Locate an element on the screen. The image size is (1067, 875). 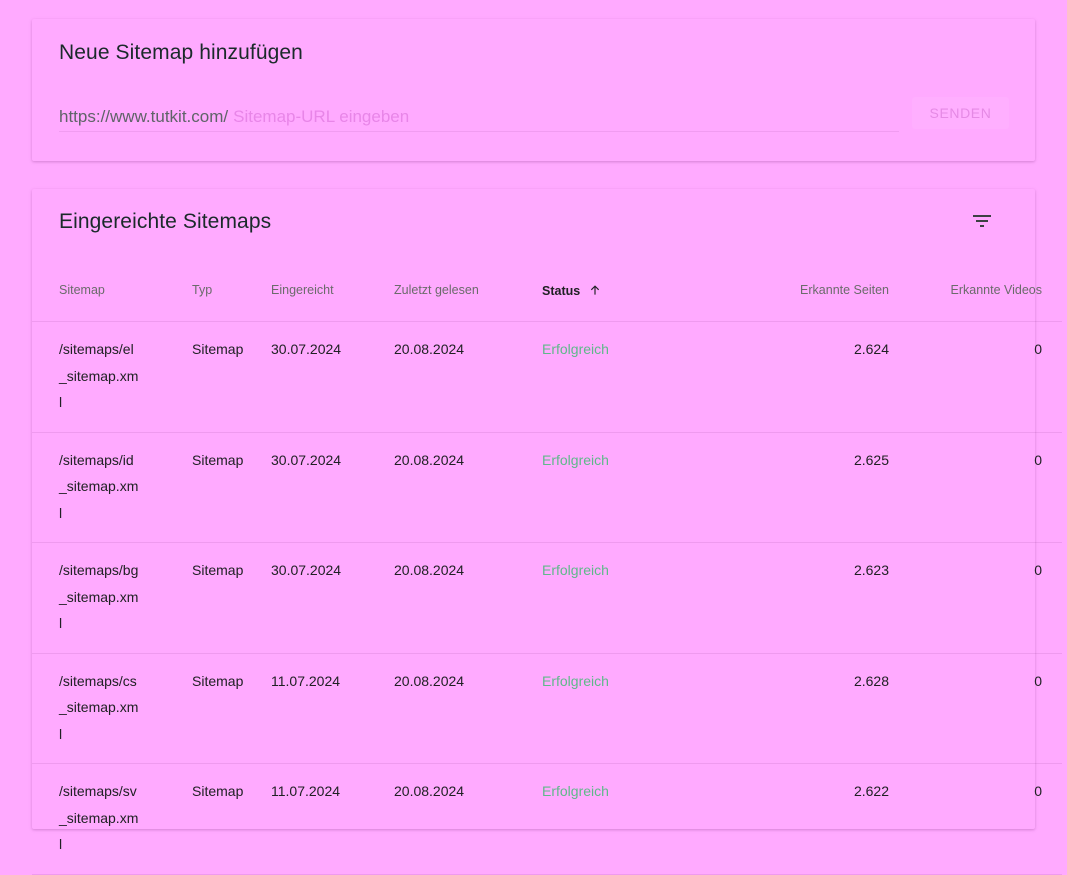
arrow-up-icon is located at coordinates (595, 289).